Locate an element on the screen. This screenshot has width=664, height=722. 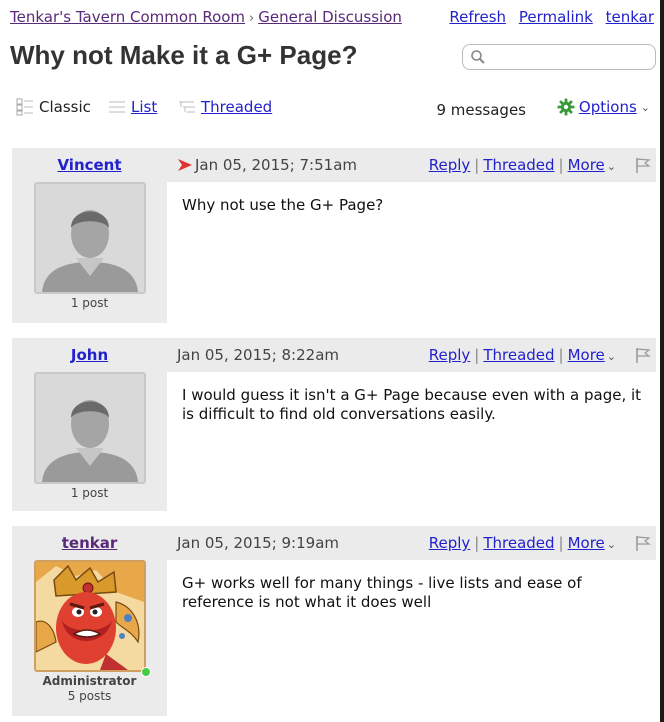
post-date: Jan 05, 2015; 9:19am is located at coordinates (258, 543).